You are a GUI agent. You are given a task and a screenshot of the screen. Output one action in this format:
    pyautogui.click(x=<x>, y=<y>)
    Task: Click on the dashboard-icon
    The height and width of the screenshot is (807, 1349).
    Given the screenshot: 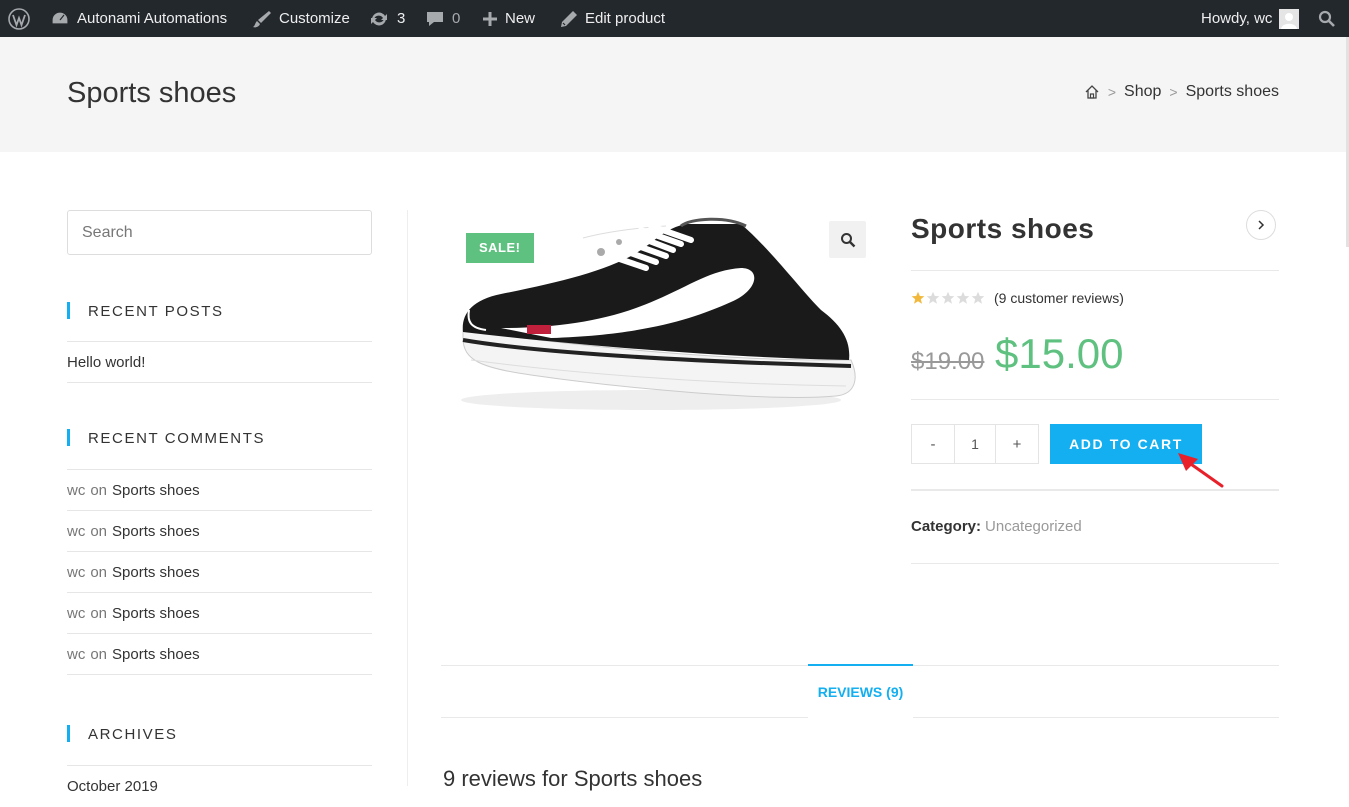 What is the action you would take?
    pyautogui.click(x=60, y=17)
    